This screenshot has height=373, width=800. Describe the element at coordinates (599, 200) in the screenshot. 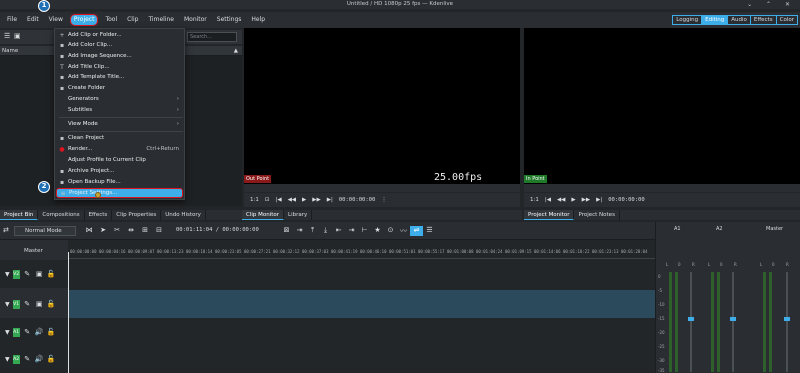

I see `project-next-icon: ▶|` at that location.